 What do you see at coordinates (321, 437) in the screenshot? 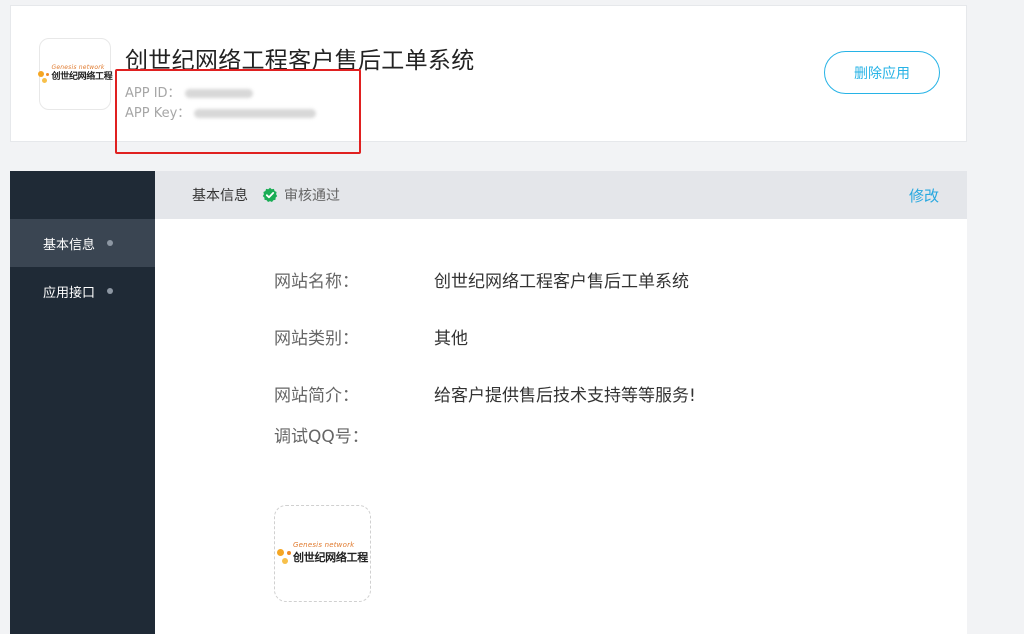
I see `field-label-debug-qq: 调试QQ号：` at bounding box center [321, 437].